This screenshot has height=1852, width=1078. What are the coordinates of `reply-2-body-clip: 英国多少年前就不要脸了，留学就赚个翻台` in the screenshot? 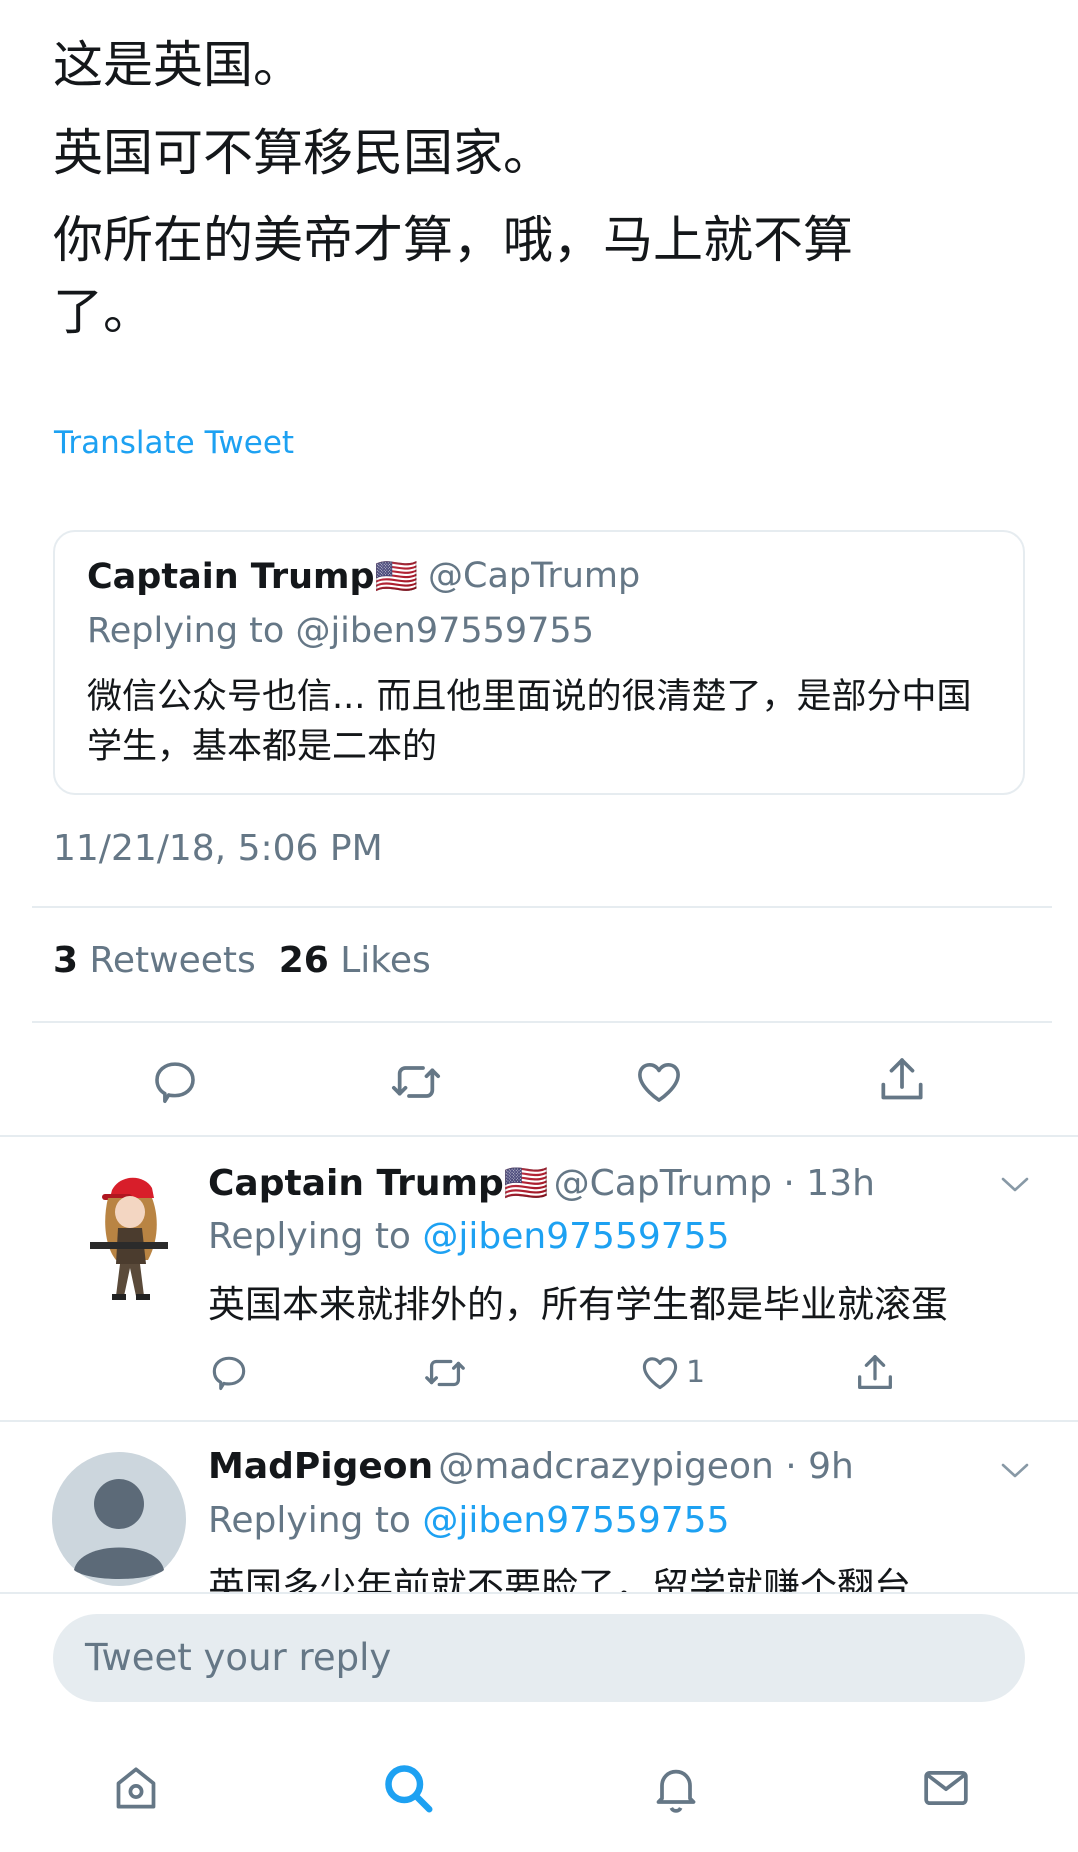 It's located at (539, 1573).